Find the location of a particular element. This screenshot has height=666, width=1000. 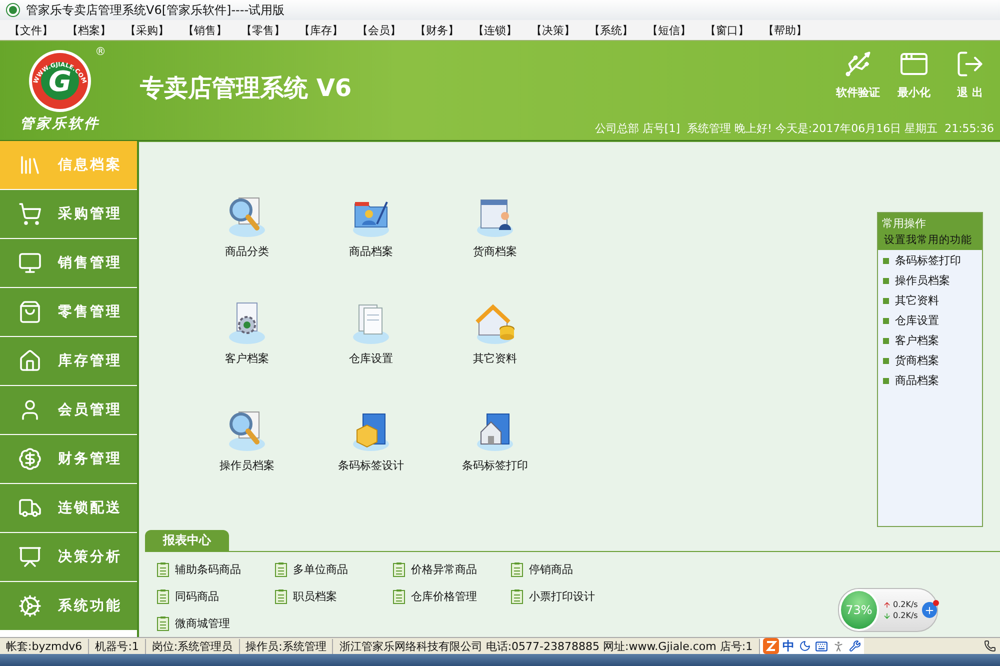

truck-icon is located at coordinates (30, 508).